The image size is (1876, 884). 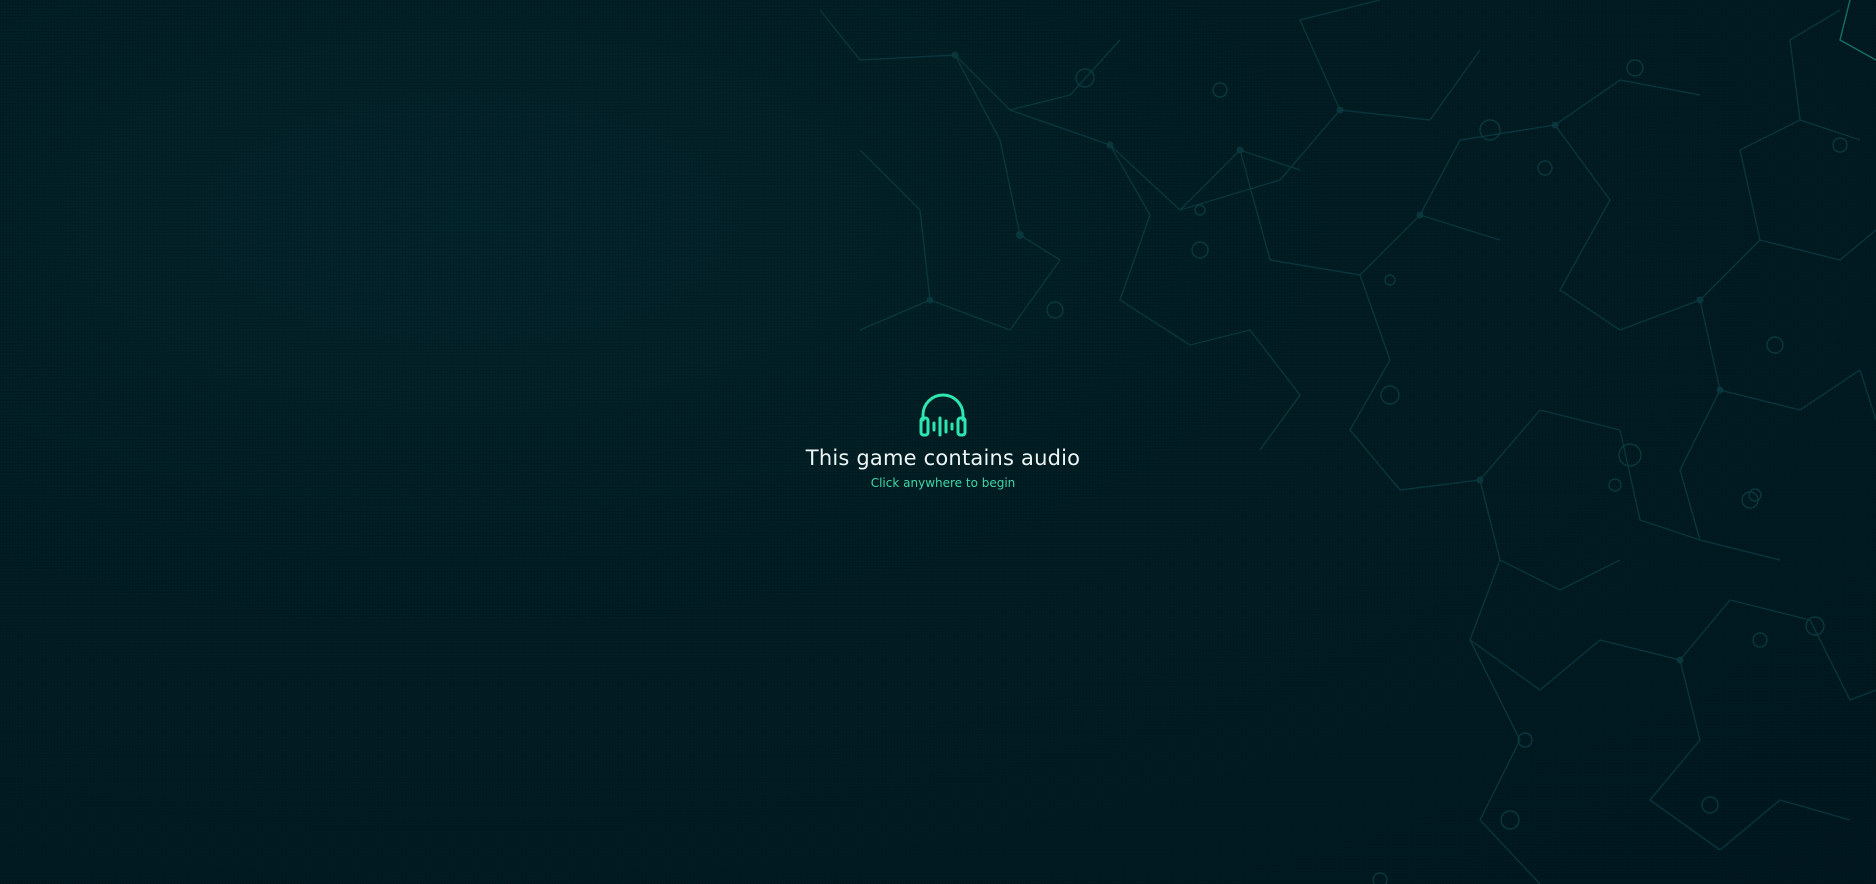 I want to click on click-to-begin-hint: Click anywhere to begin, so click(x=943, y=483).